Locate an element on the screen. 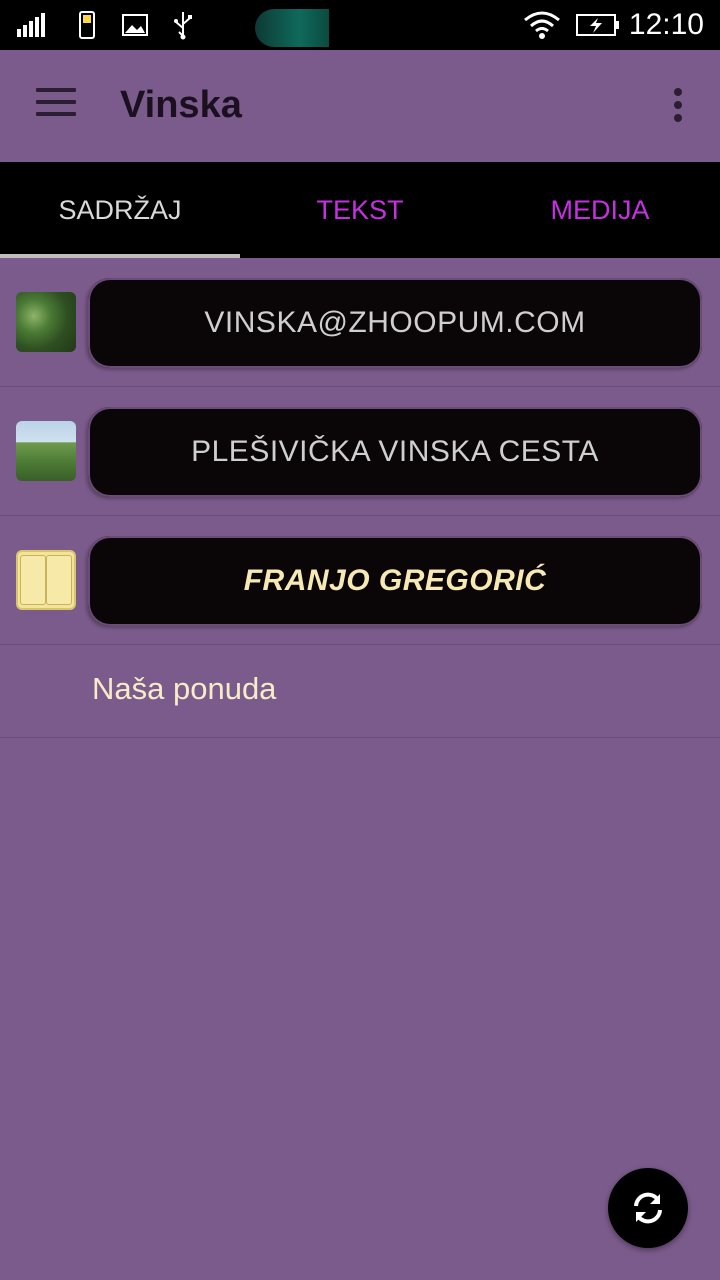  refresh-button is located at coordinates (648, 1208).